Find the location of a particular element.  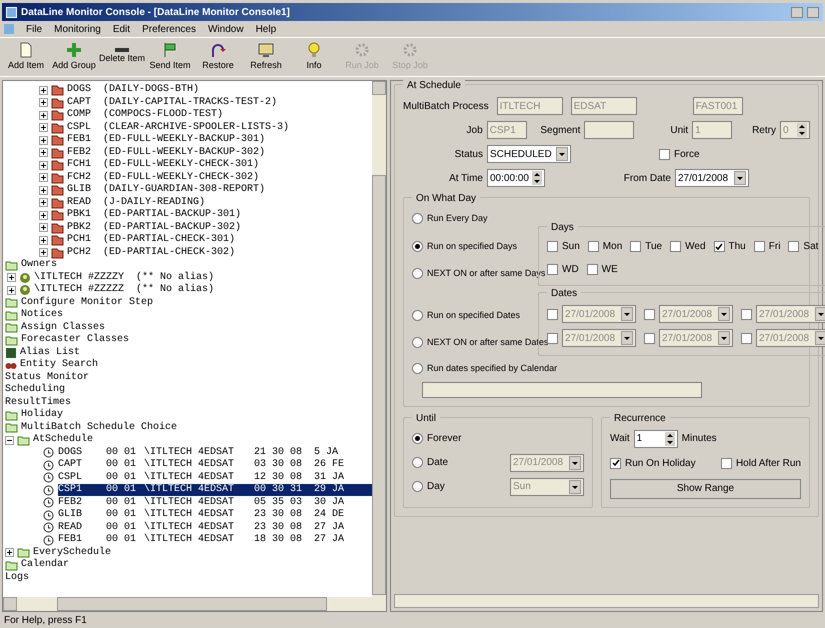

tree-item: Status Monitor is located at coordinates (47, 378).